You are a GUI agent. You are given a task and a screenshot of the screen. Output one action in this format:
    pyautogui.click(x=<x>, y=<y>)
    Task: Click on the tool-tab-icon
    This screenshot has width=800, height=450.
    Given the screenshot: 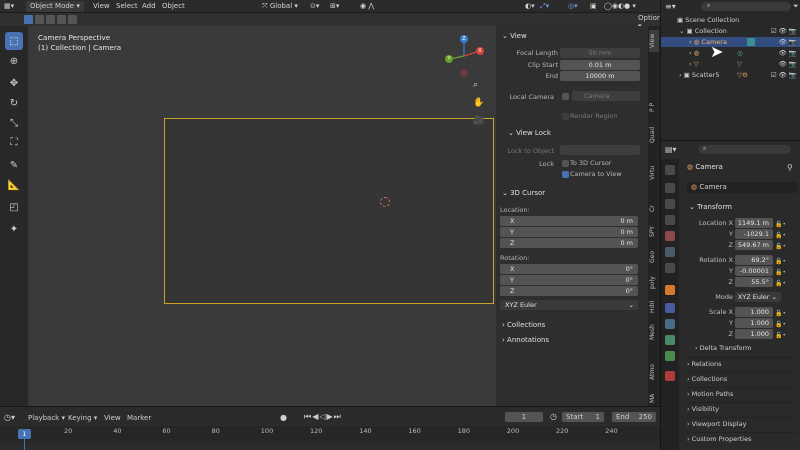 What is the action you would take?
    pyautogui.click(x=670, y=170)
    